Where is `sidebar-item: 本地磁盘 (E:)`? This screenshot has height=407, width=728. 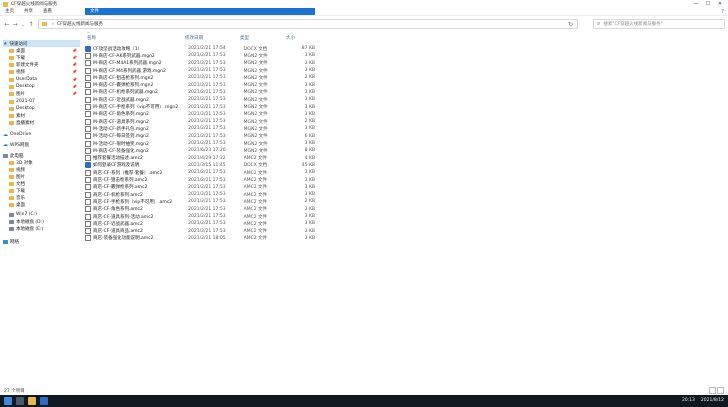
sidebar-item: 本地磁盘 (E:) is located at coordinates (44, 228).